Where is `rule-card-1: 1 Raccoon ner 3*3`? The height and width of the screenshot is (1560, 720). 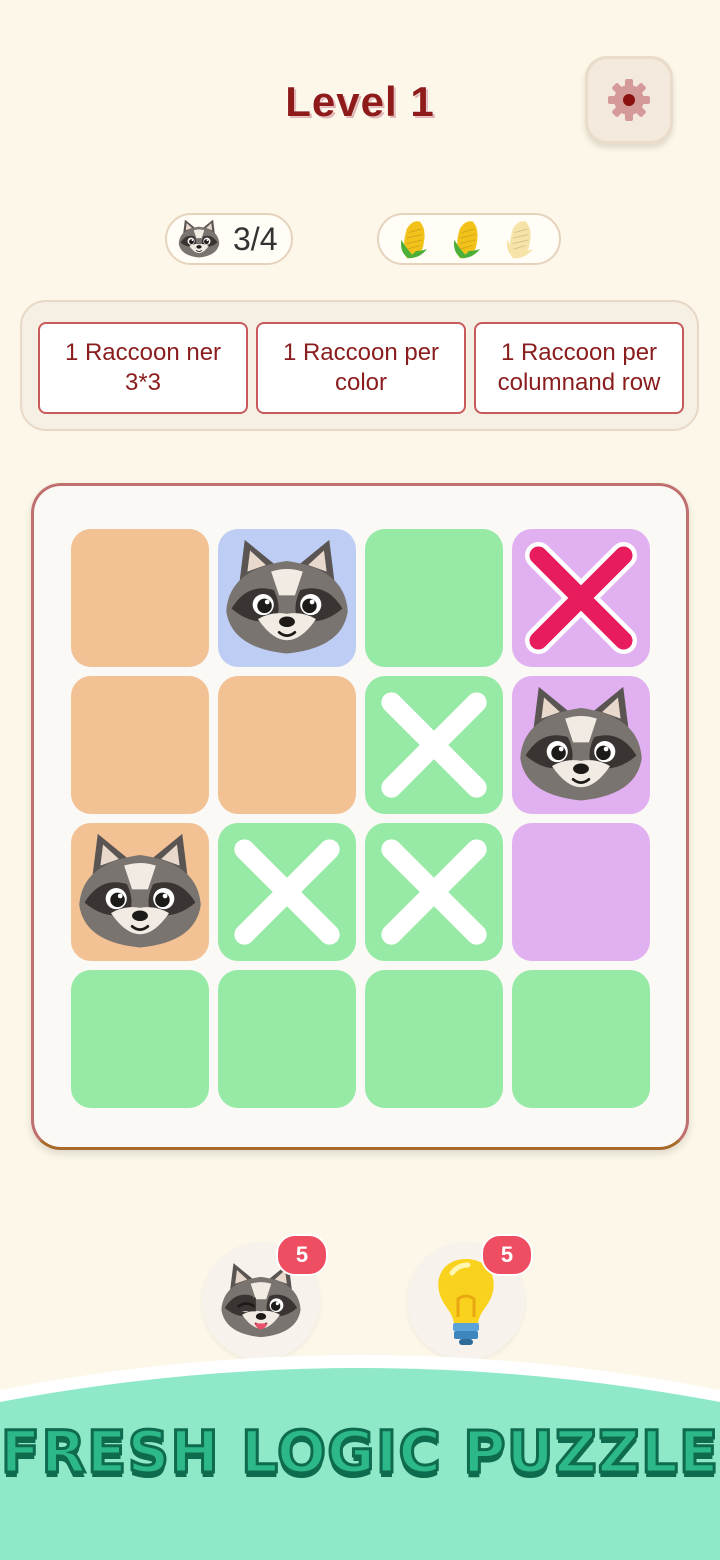
rule-card-1: 1 Raccoon ner 3*3 is located at coordinates (143, 368).